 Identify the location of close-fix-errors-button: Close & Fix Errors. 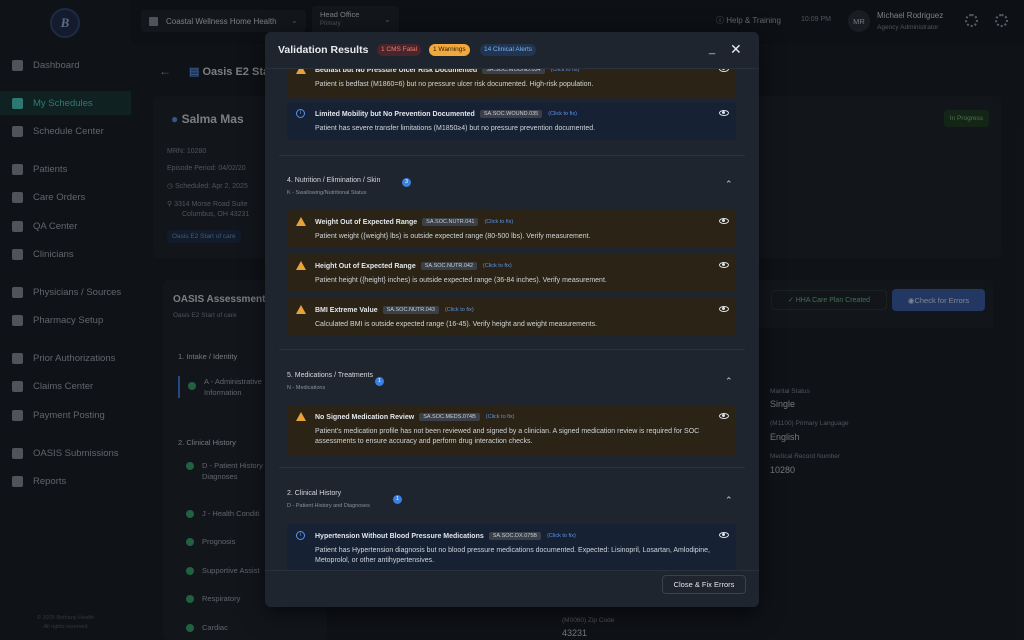
(704, 584).